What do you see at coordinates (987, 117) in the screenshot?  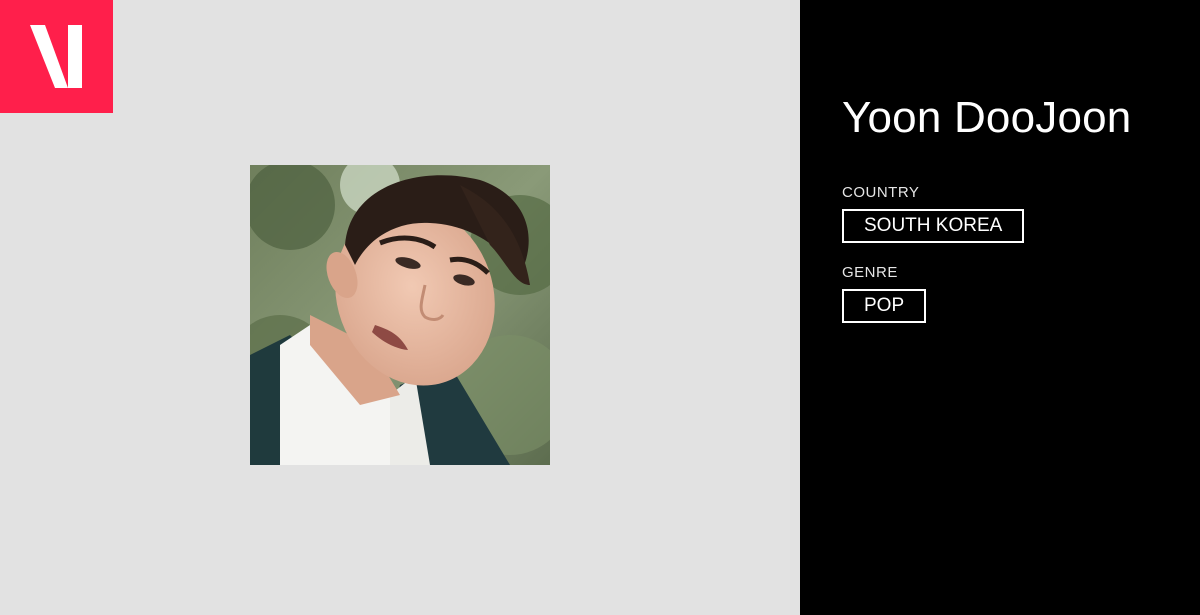 I see `artist-name: Yoon DooJoon` at bounding box center [987, 117].